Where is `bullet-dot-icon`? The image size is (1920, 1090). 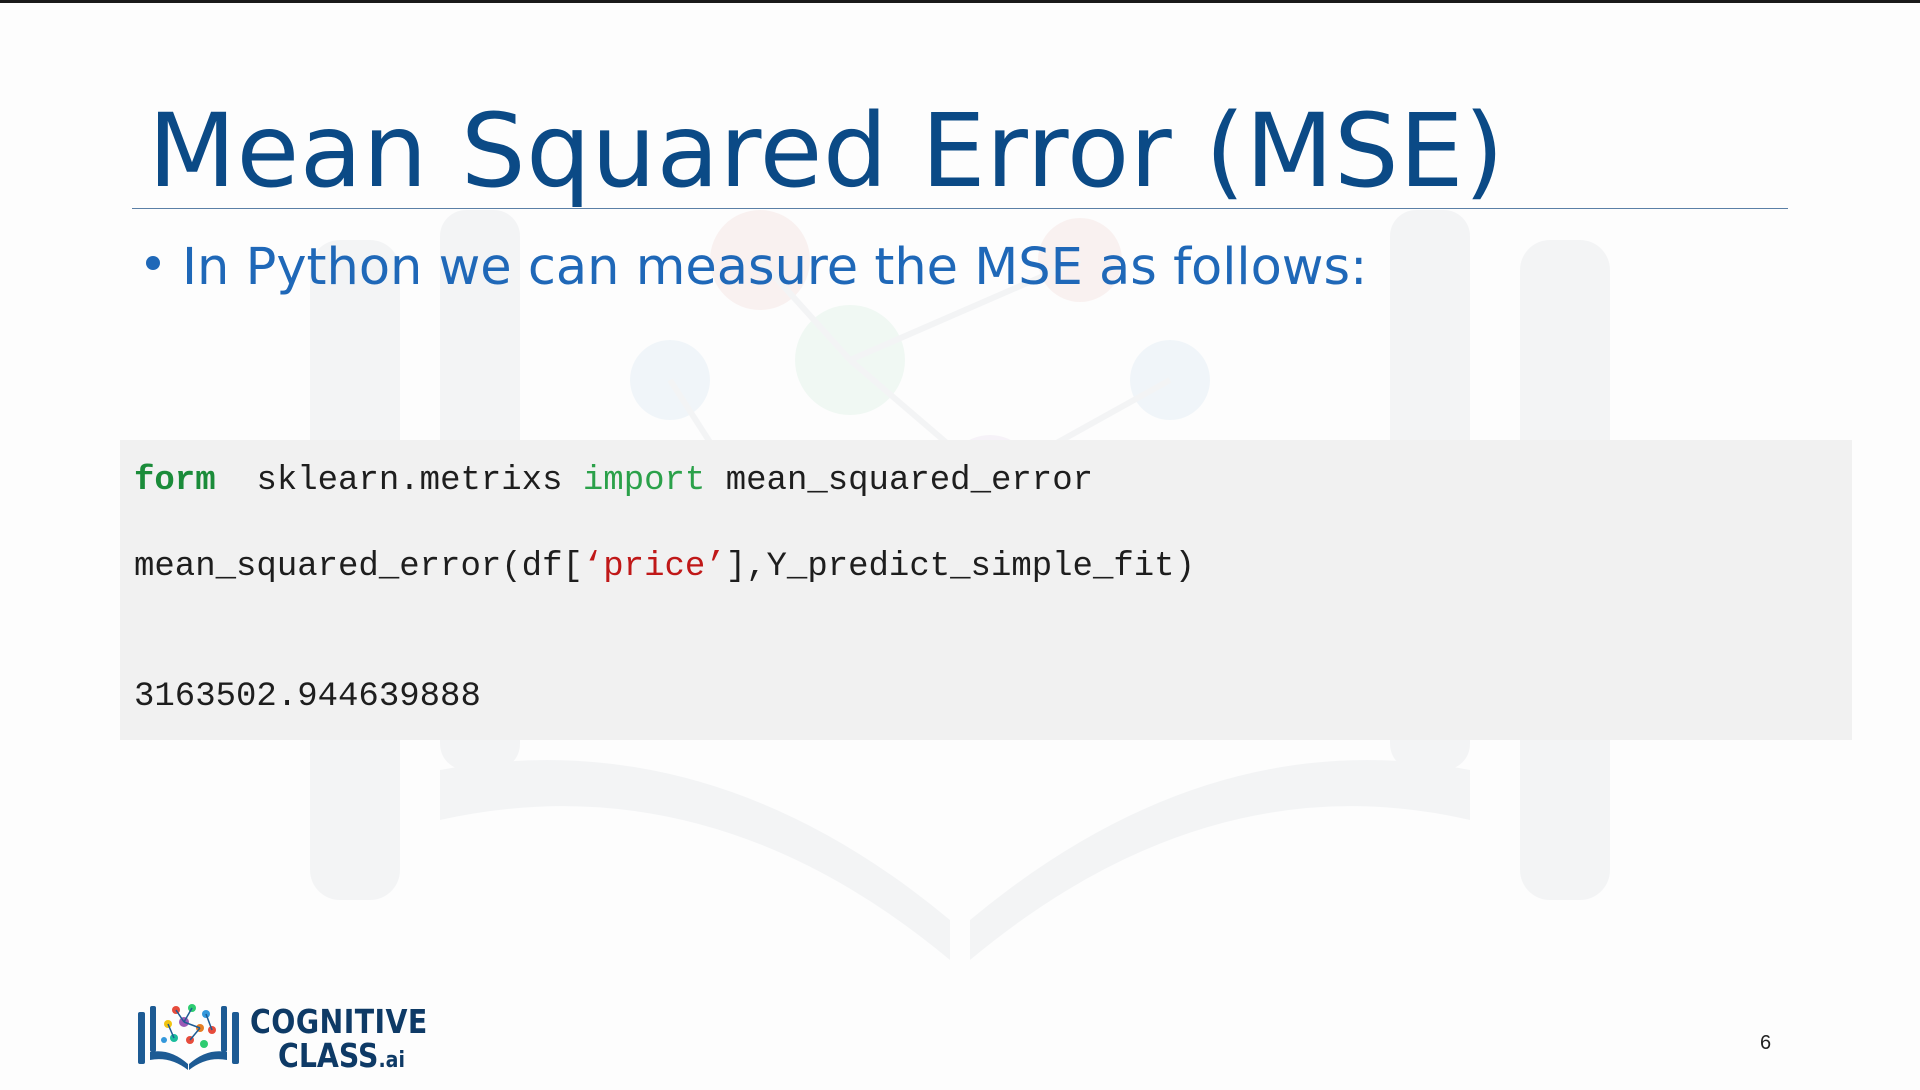 bullet-dot-icon is located at coordinates (153, 263).